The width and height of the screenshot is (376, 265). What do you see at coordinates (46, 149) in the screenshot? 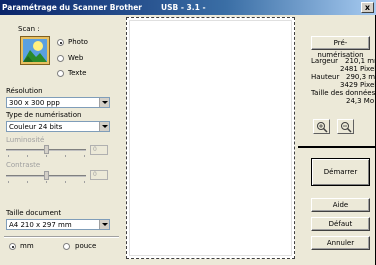
I see `brightness-slider-thumb` at bounding box center [46, 149].